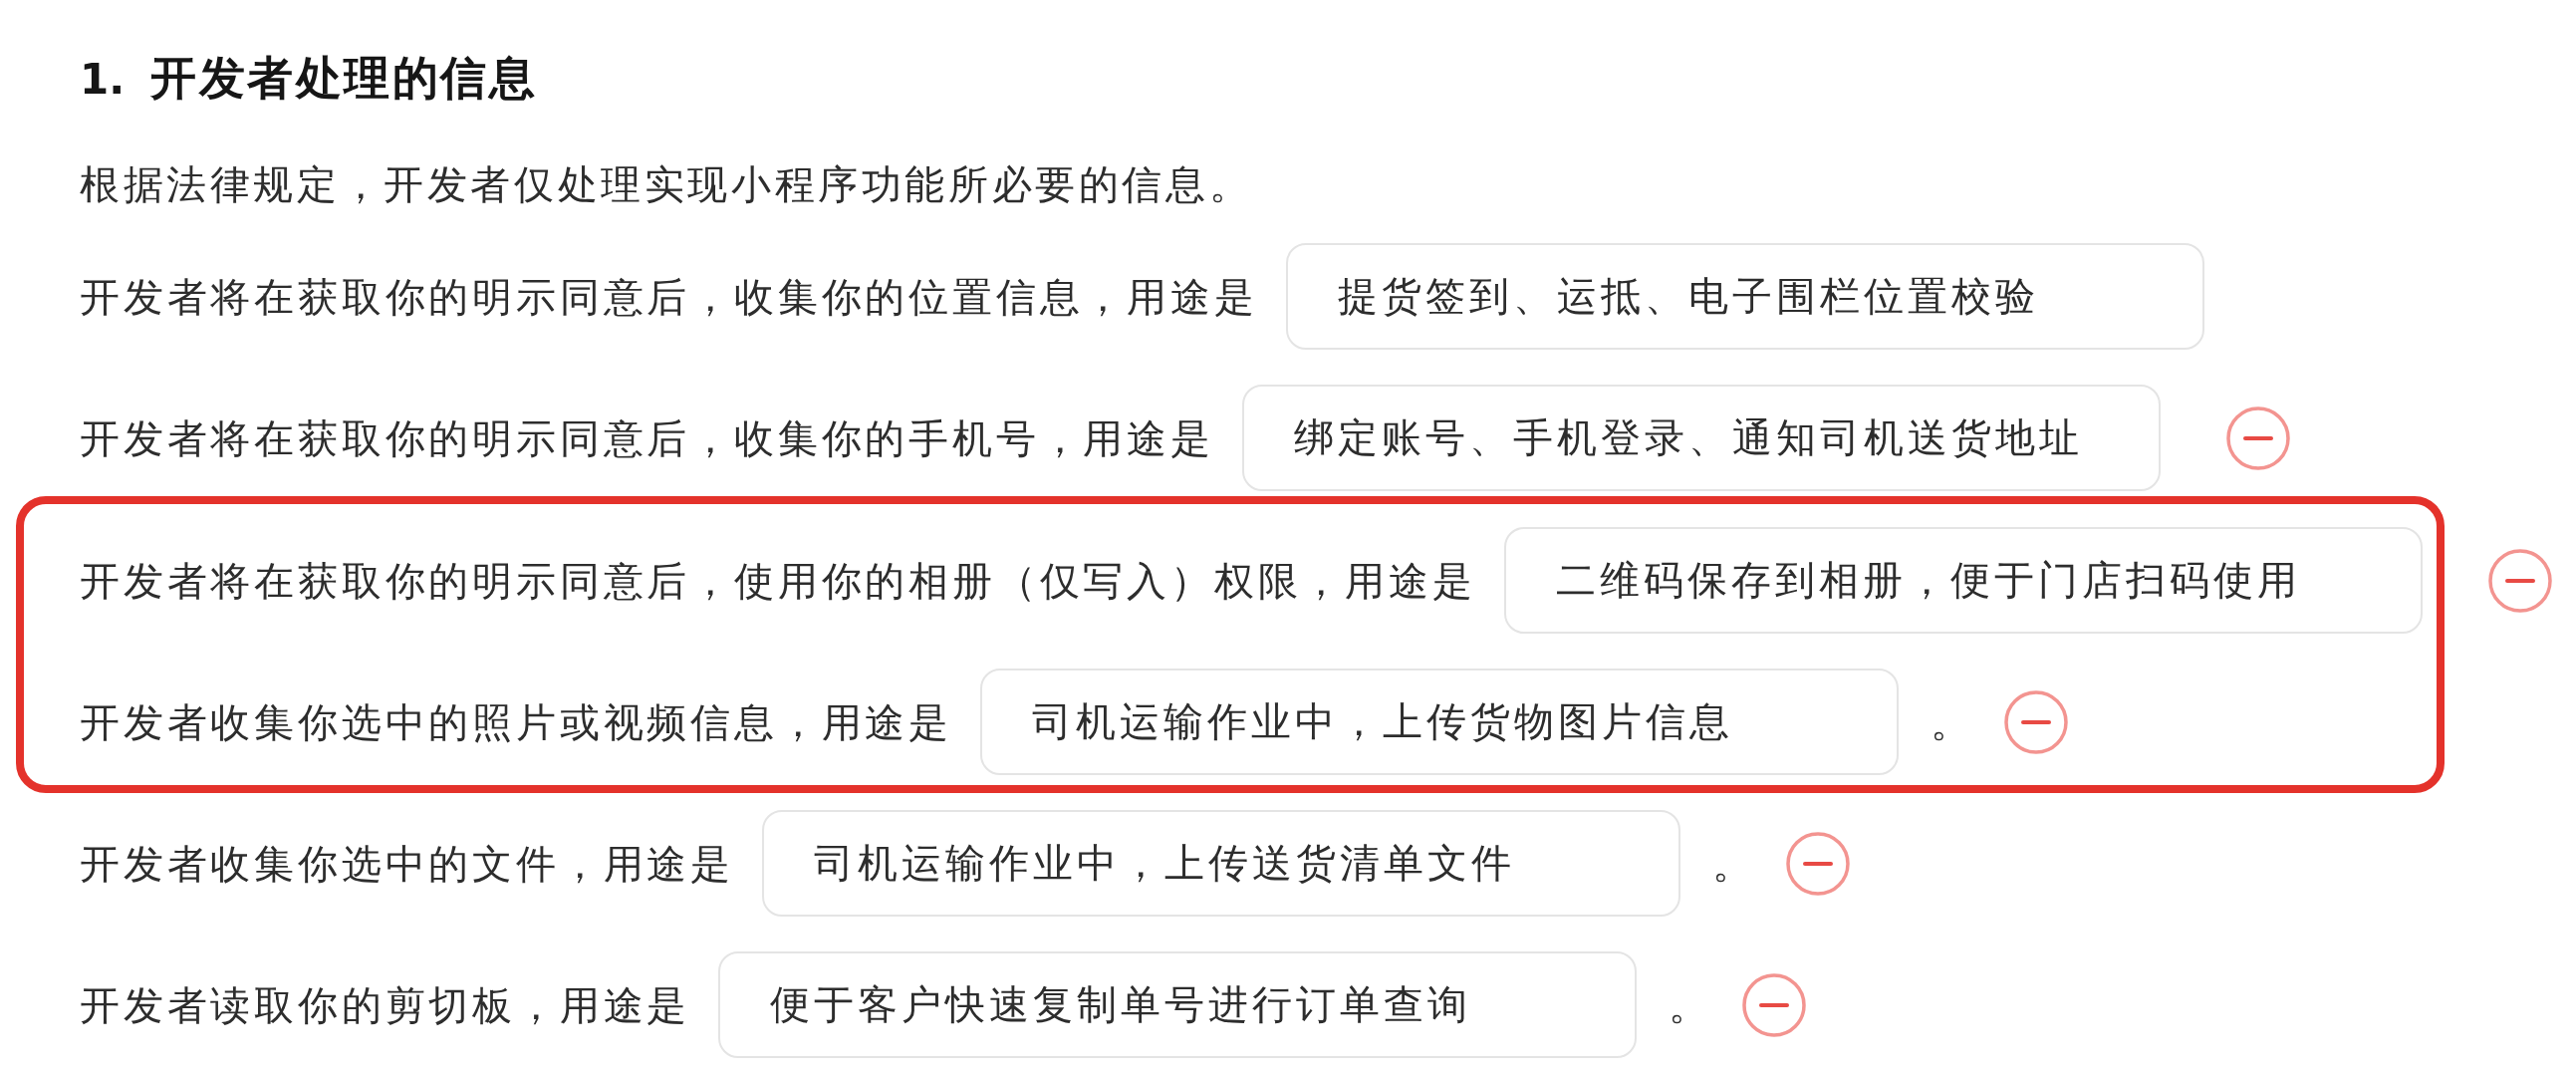 This screenshot has height=1072, width=2576. What do you see at coordinates (647, 438) in the screenshot?
I see `statement-text: 开发者将在获取你的明示同意后，收集你的手机号，用途是` at bounding box center [647, 438].